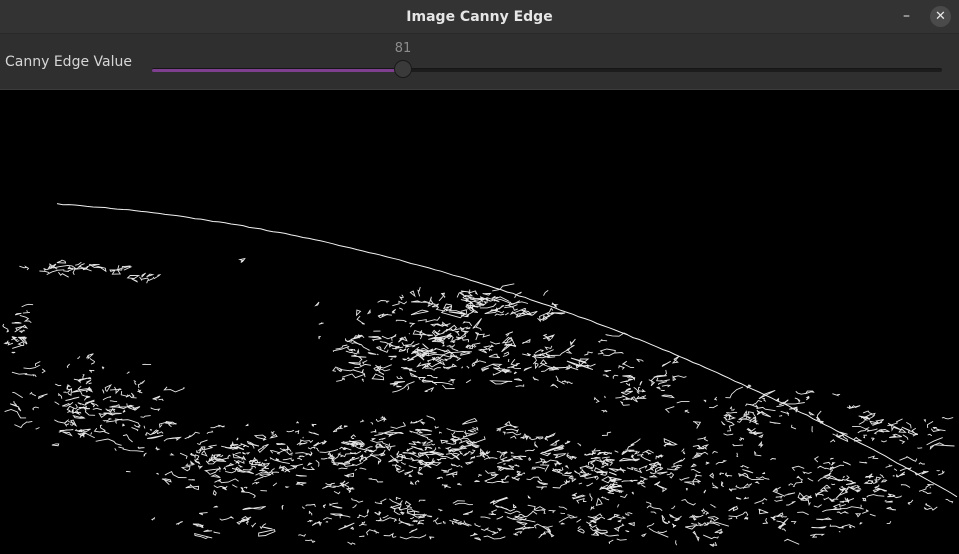 This screenshot has height=554, width=959. I want to click on trackbar-handle, so click(402, 69).